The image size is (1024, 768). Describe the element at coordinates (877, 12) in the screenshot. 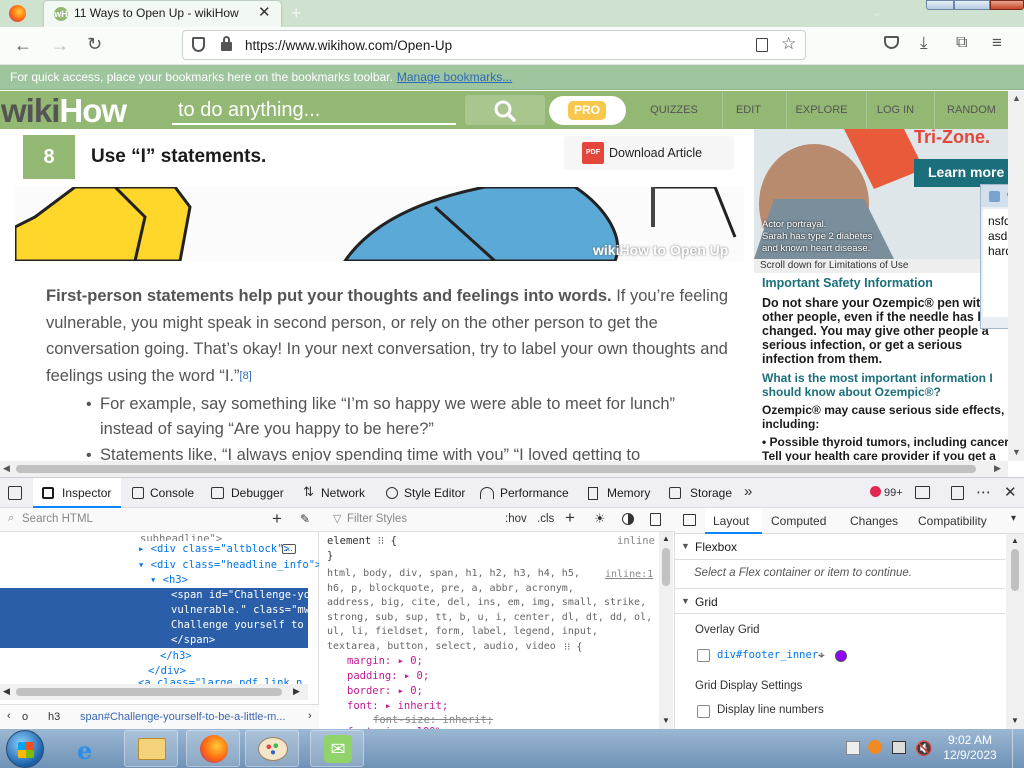

I see `list-tabs-icon: ⌄` at that location.